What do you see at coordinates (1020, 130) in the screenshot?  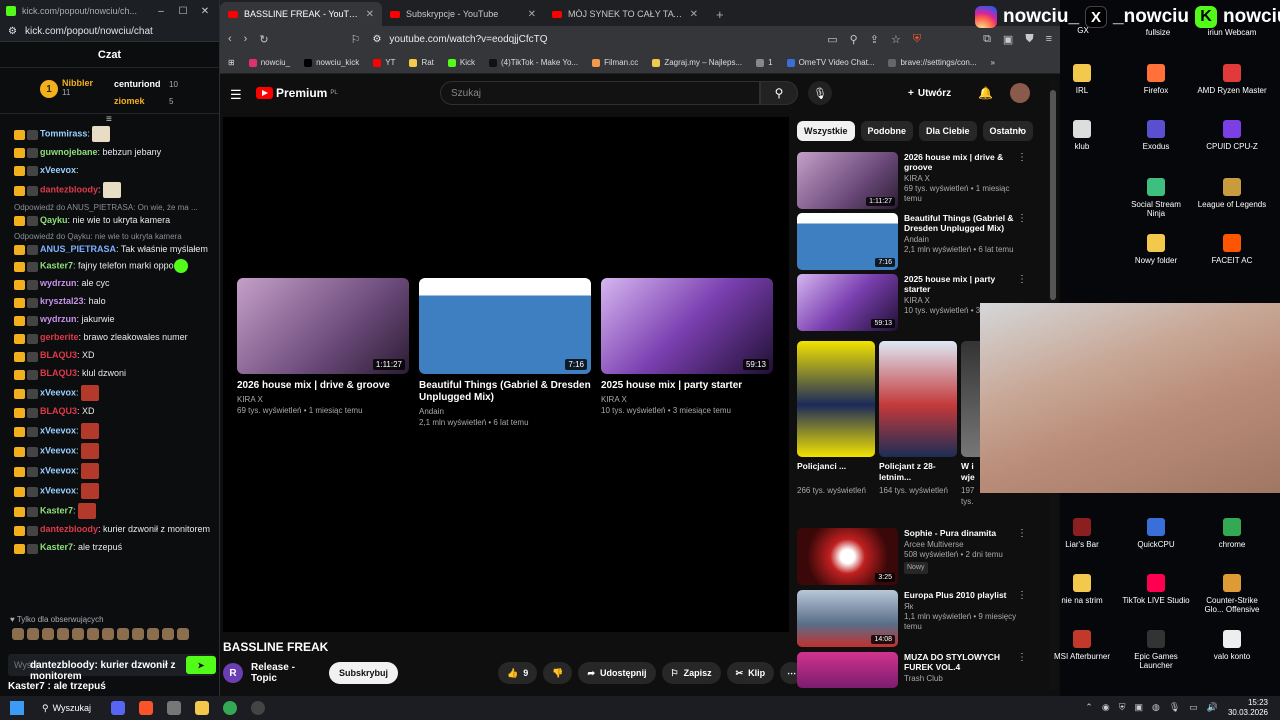 I see `chevron-right-icon: ›` at bounding box center [1020, 130].